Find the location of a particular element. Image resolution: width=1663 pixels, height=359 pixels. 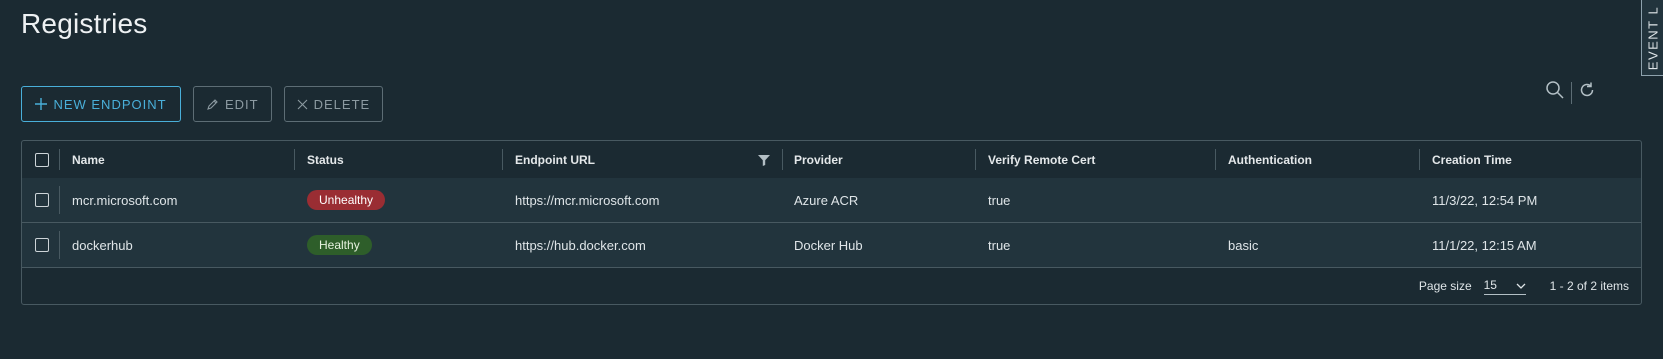

delete-button: DELETE is located at coordinates (333, 104).